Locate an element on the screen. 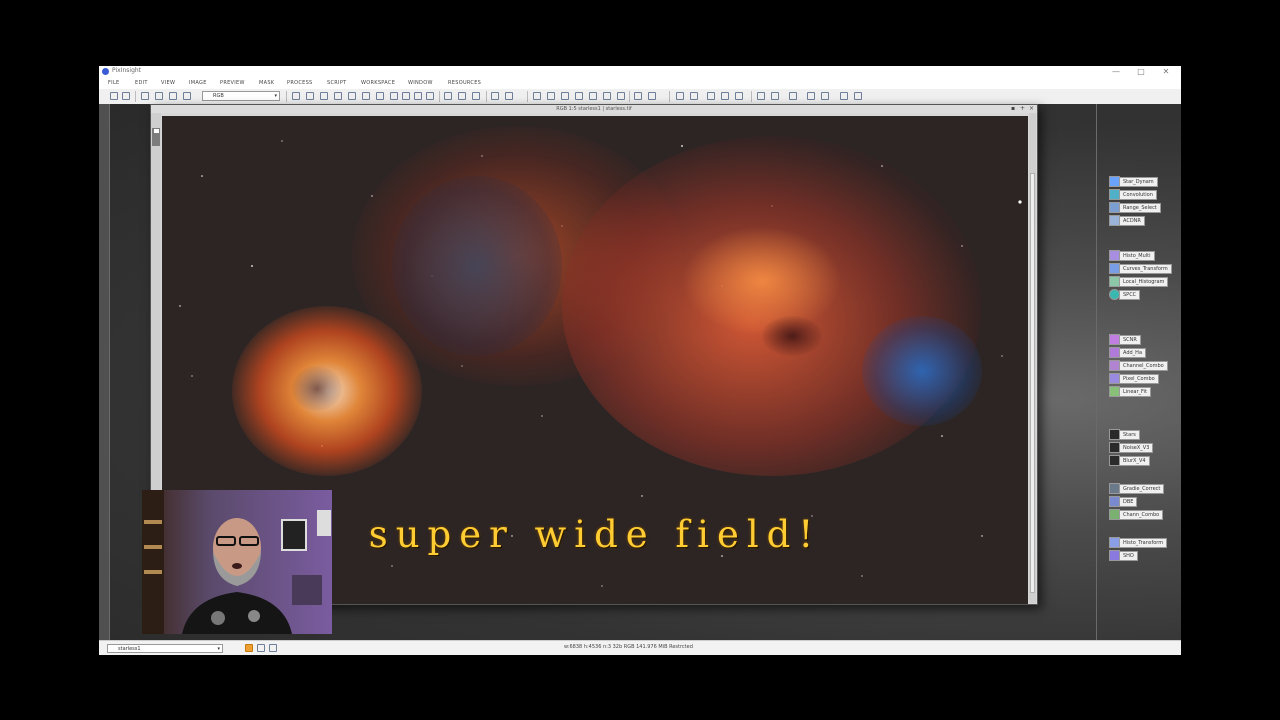 The height and width of the screenshot is (720, 1280). workspace-divider is located at coordinates (1096, 372).